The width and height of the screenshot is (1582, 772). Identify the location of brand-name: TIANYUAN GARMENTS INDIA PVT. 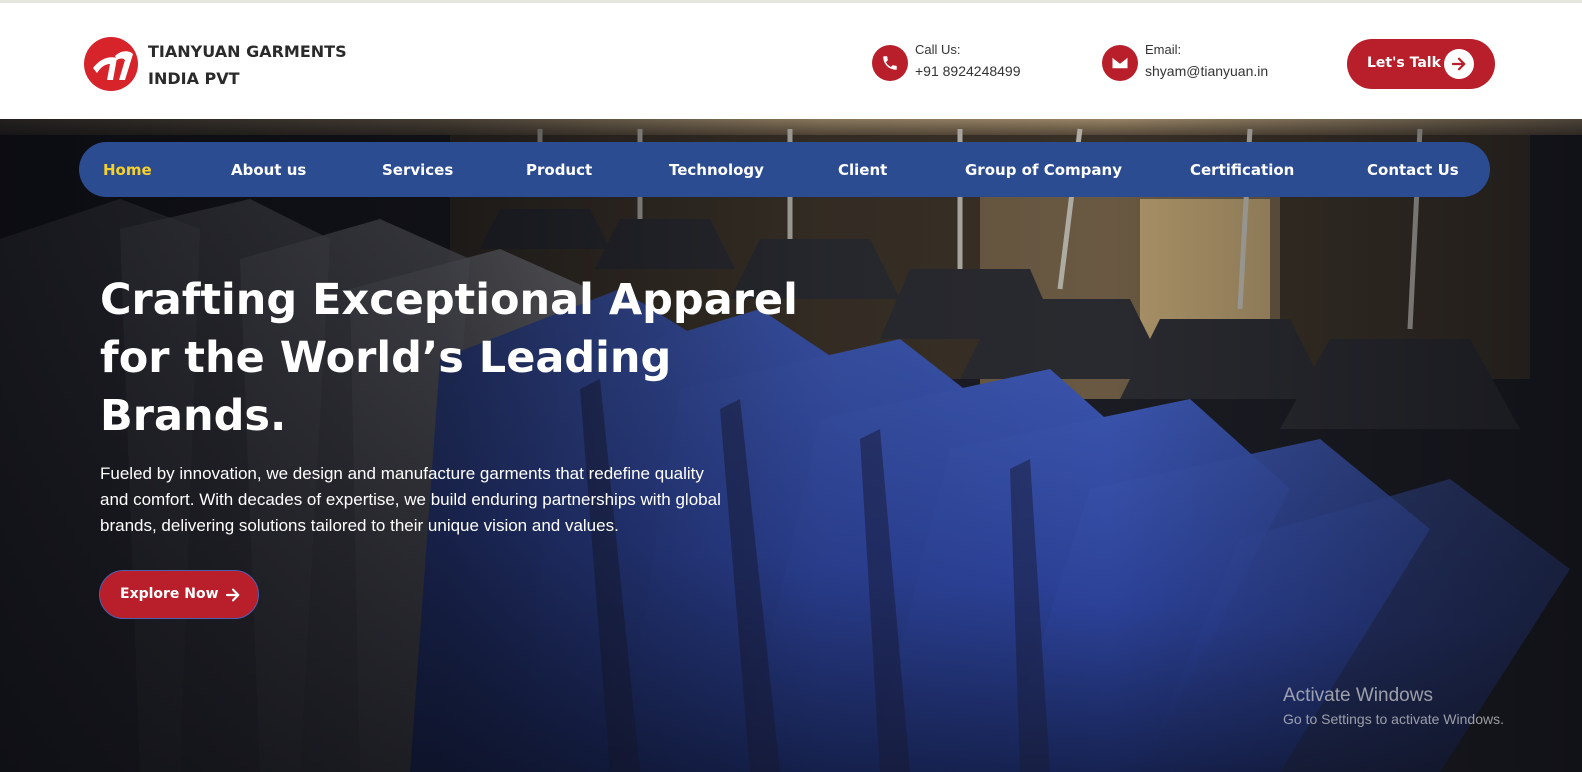
(247, 65).